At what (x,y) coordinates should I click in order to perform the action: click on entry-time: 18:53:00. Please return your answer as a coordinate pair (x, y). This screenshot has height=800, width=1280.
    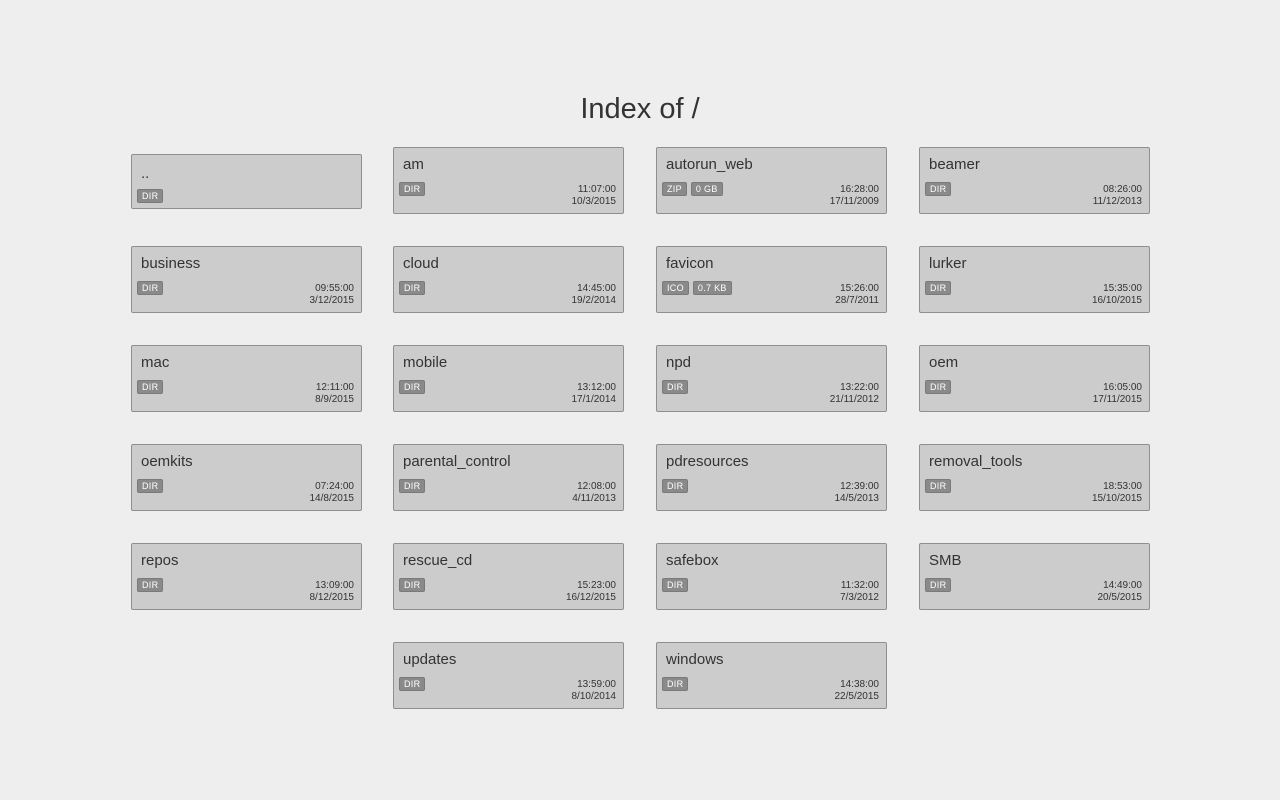
    Looking at the image, I should click on (1122, 486).